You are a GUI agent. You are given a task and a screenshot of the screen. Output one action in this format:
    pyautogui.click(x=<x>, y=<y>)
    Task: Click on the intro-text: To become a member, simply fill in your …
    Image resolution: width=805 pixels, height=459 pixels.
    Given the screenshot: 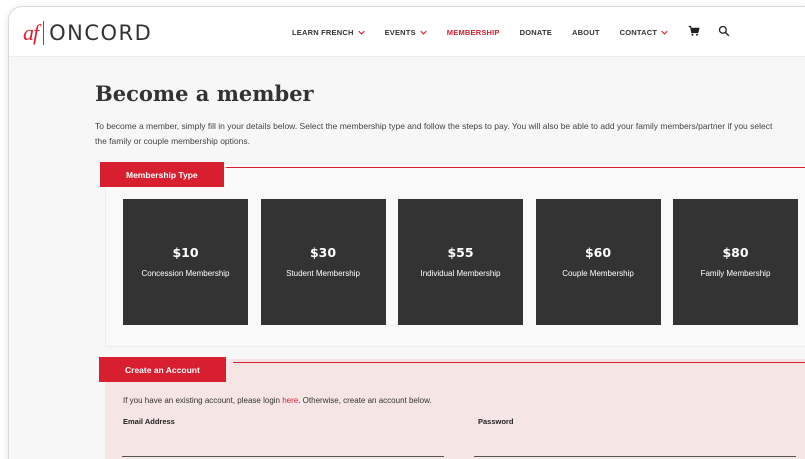 What is the action you would take?
    pyautogui.click(x=434, y=133)
    